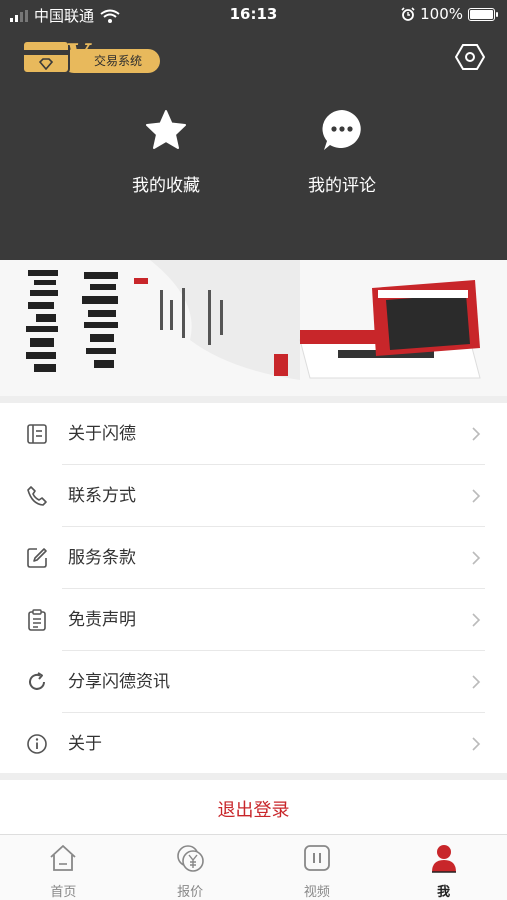 This screenshot has width=507, height=900. What do you see at coordinates (37, 496) in the screenshot?
I see `phone-icon` at bounding box center [37, 496].